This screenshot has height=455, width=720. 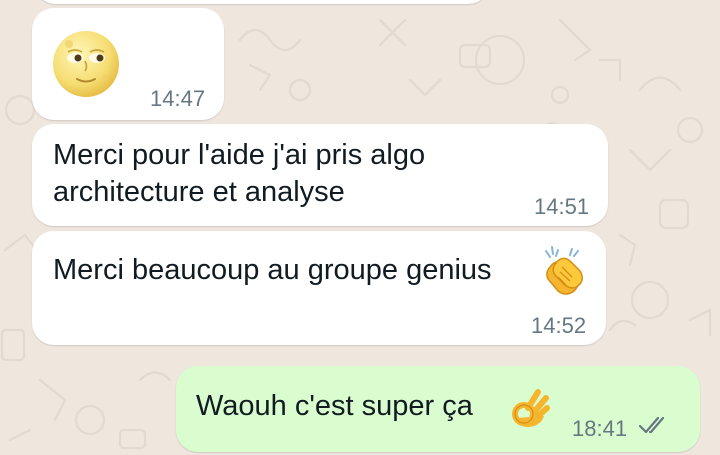 What do you see at coordinates (128, 64) in the screenshot?
I see `message-bubble-incoming: 14:47` at bounding box center [128, 64].